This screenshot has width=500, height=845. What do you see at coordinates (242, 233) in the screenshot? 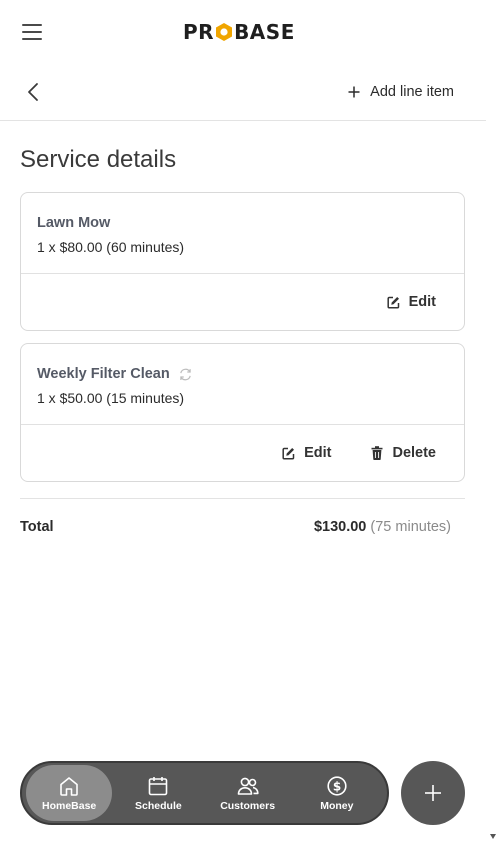
I see `line-item-info: Lawn Mow 1 x $80.00 (60 minutes)` at bounding box center [242, 233].